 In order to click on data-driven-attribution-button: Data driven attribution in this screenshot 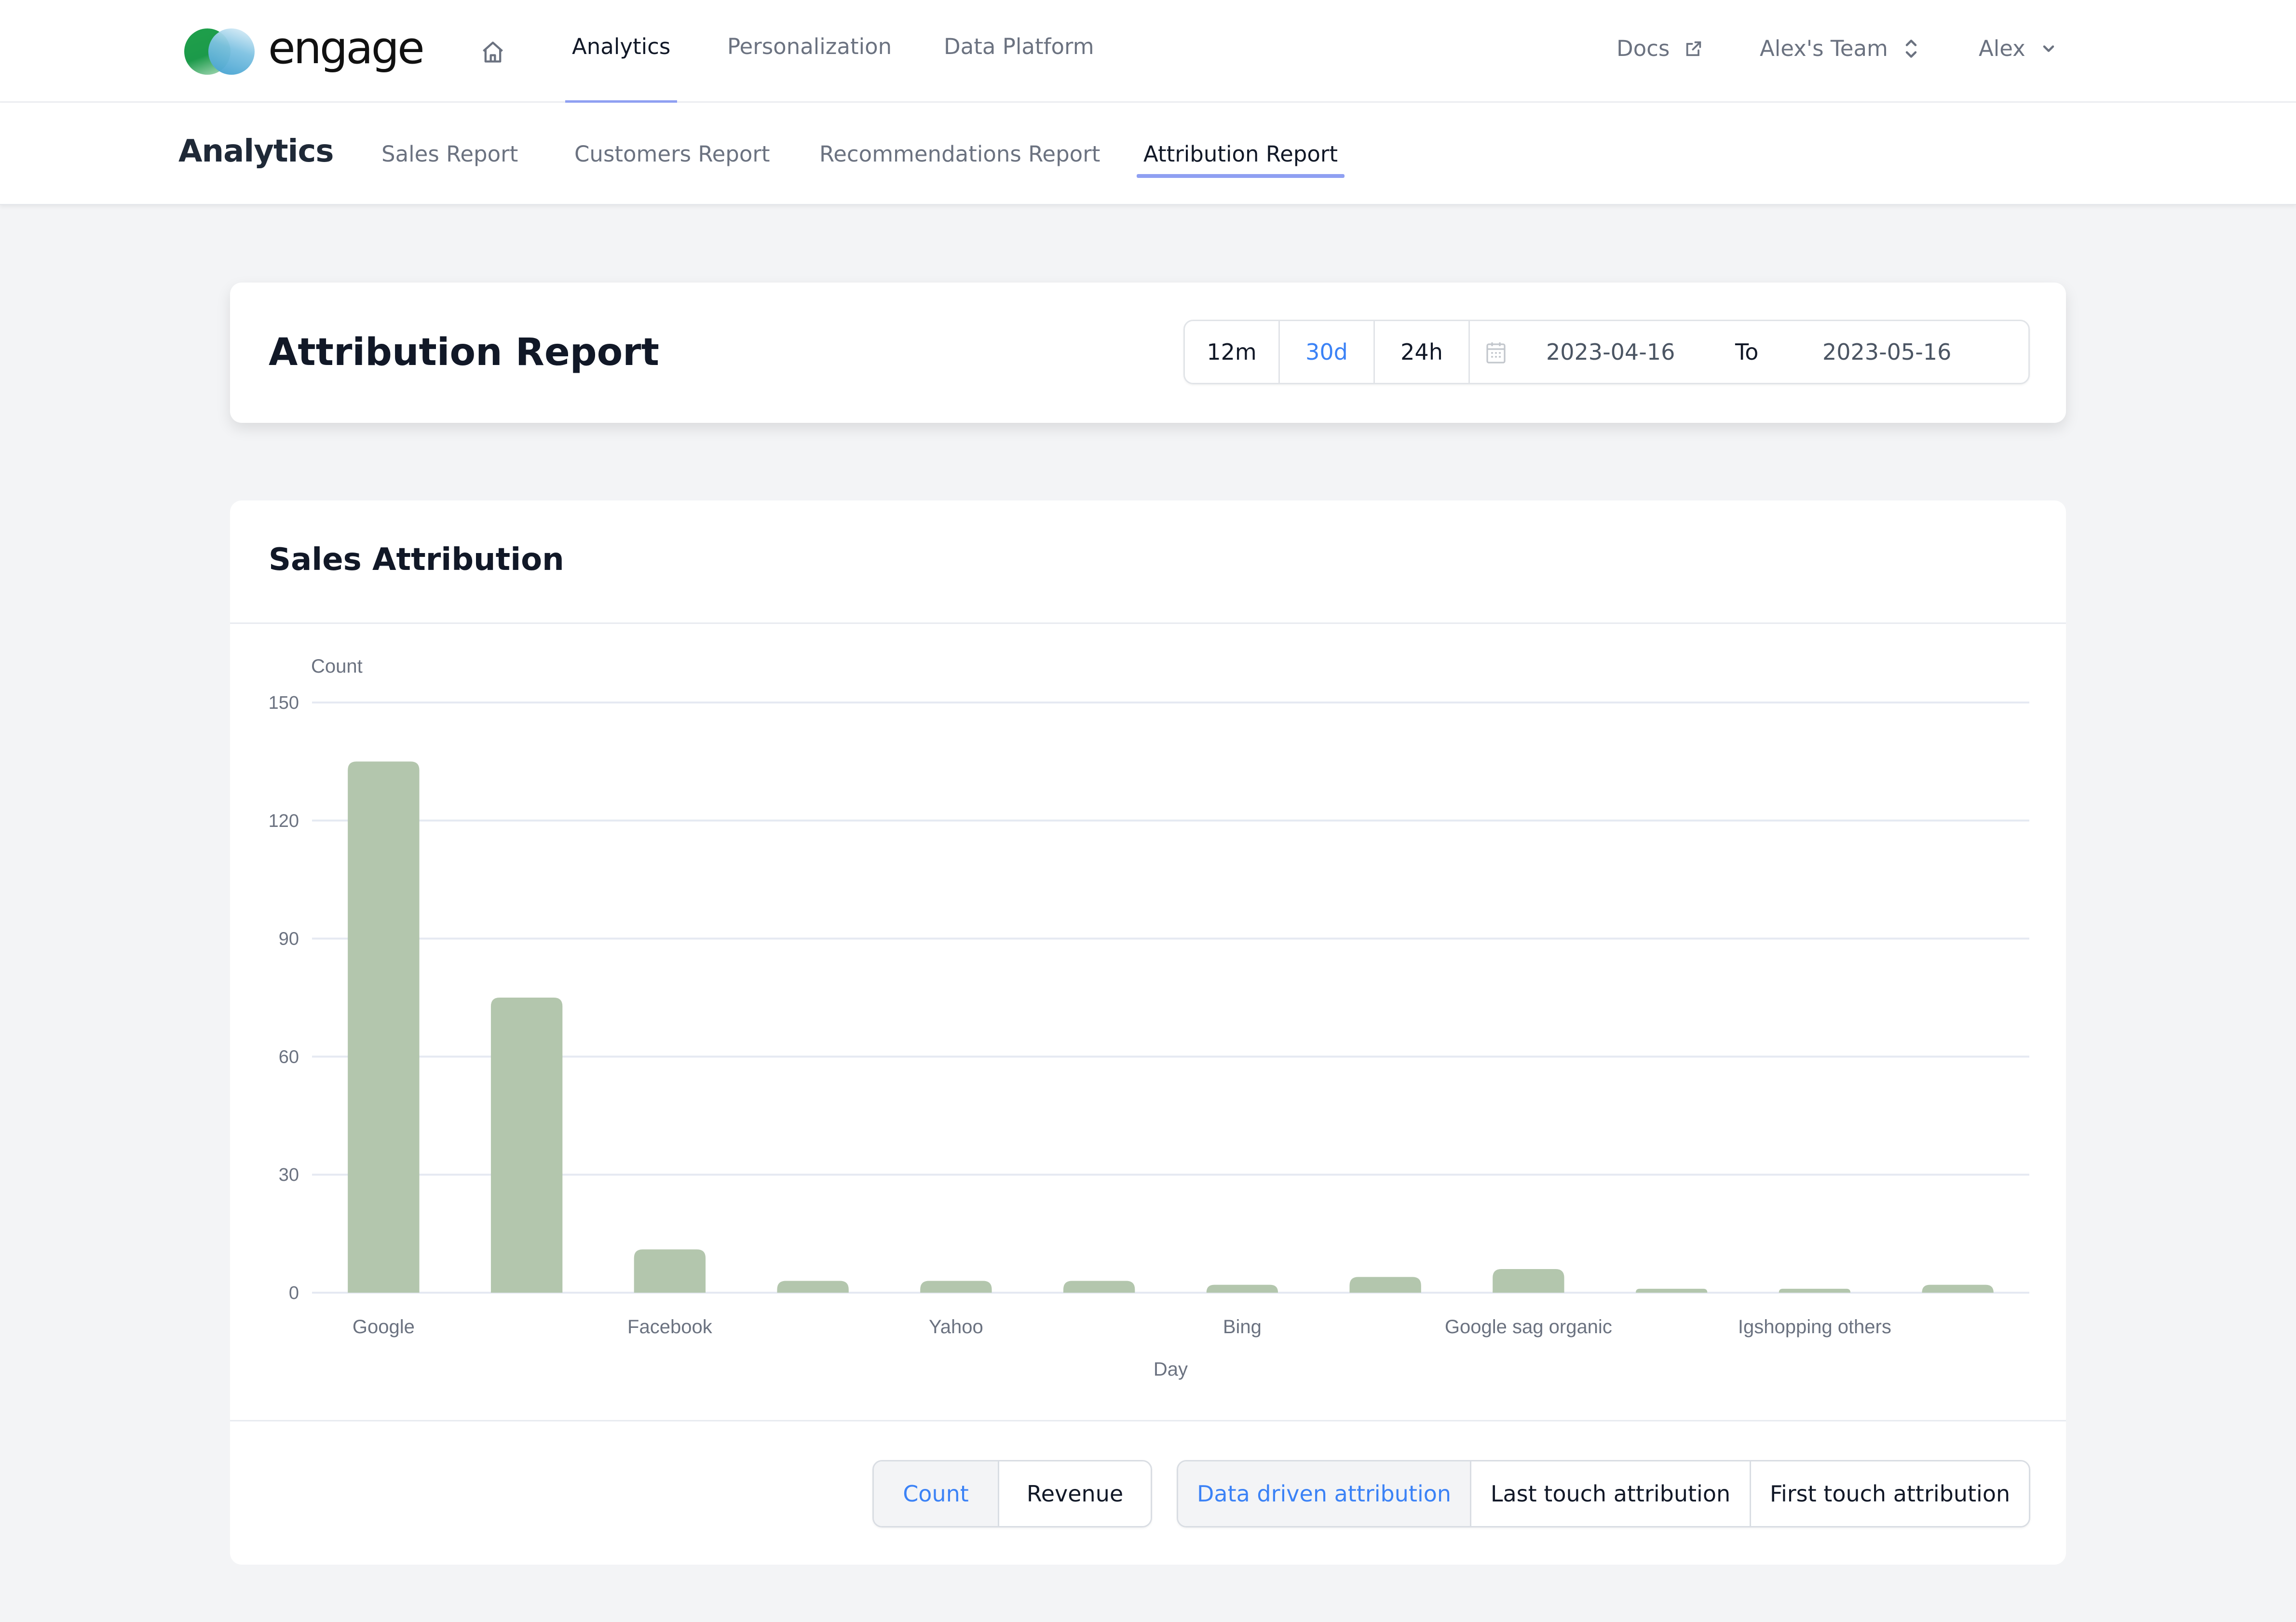, I will do `click(1324, 1493)`.